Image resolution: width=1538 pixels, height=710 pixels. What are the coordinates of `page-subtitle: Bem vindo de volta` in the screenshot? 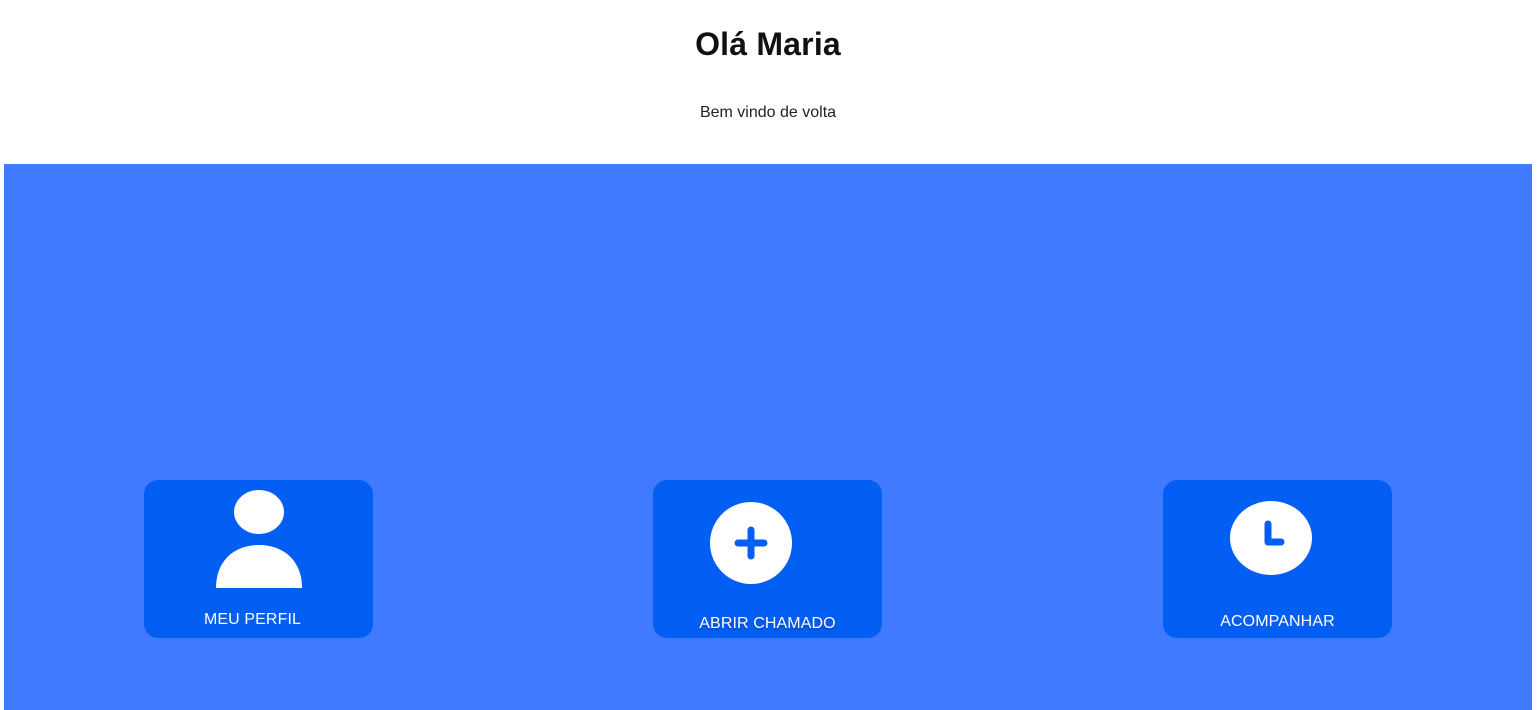 It's located at (768, 112).